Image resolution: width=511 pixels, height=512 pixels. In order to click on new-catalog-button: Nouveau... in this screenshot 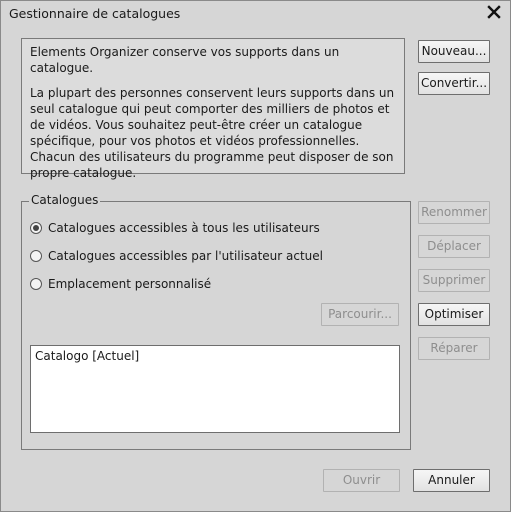, I will do `click(454, 51)`.